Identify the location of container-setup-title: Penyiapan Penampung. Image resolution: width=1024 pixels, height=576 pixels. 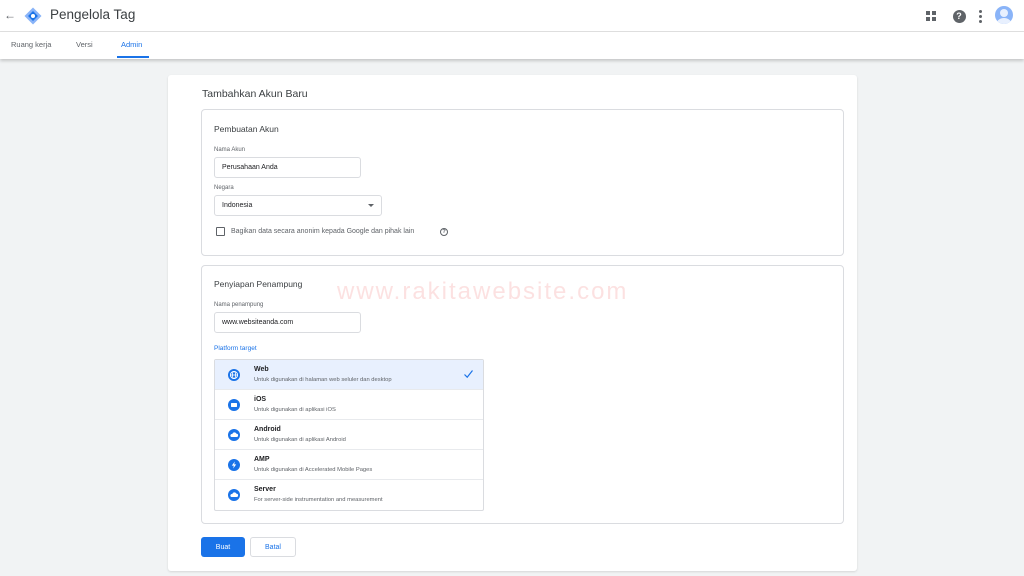
(258, 284).